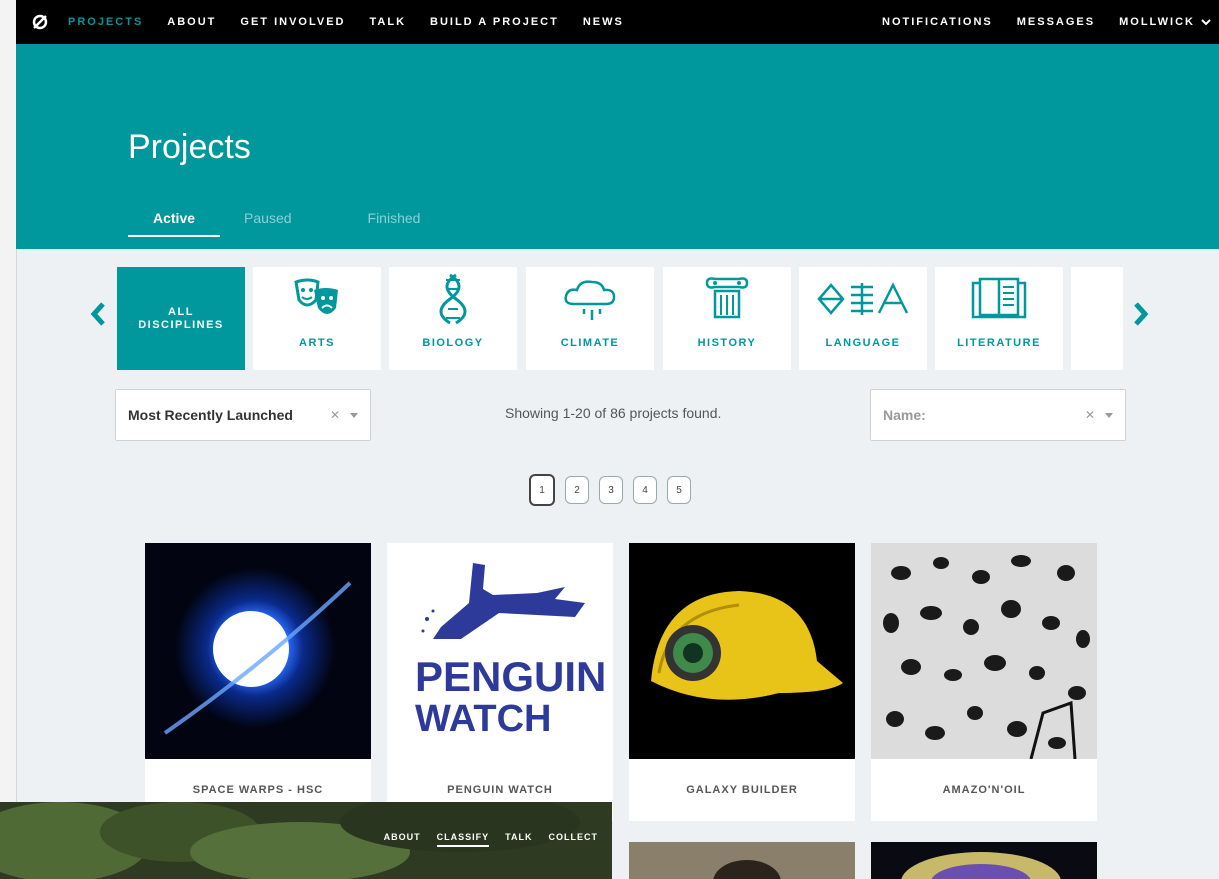 The height and width of the screenshot is (879, 1219). What do you see at coordinates (189, 147) in the screenshot?
I see `page-title: Projects` at bounding box center [189, 147].